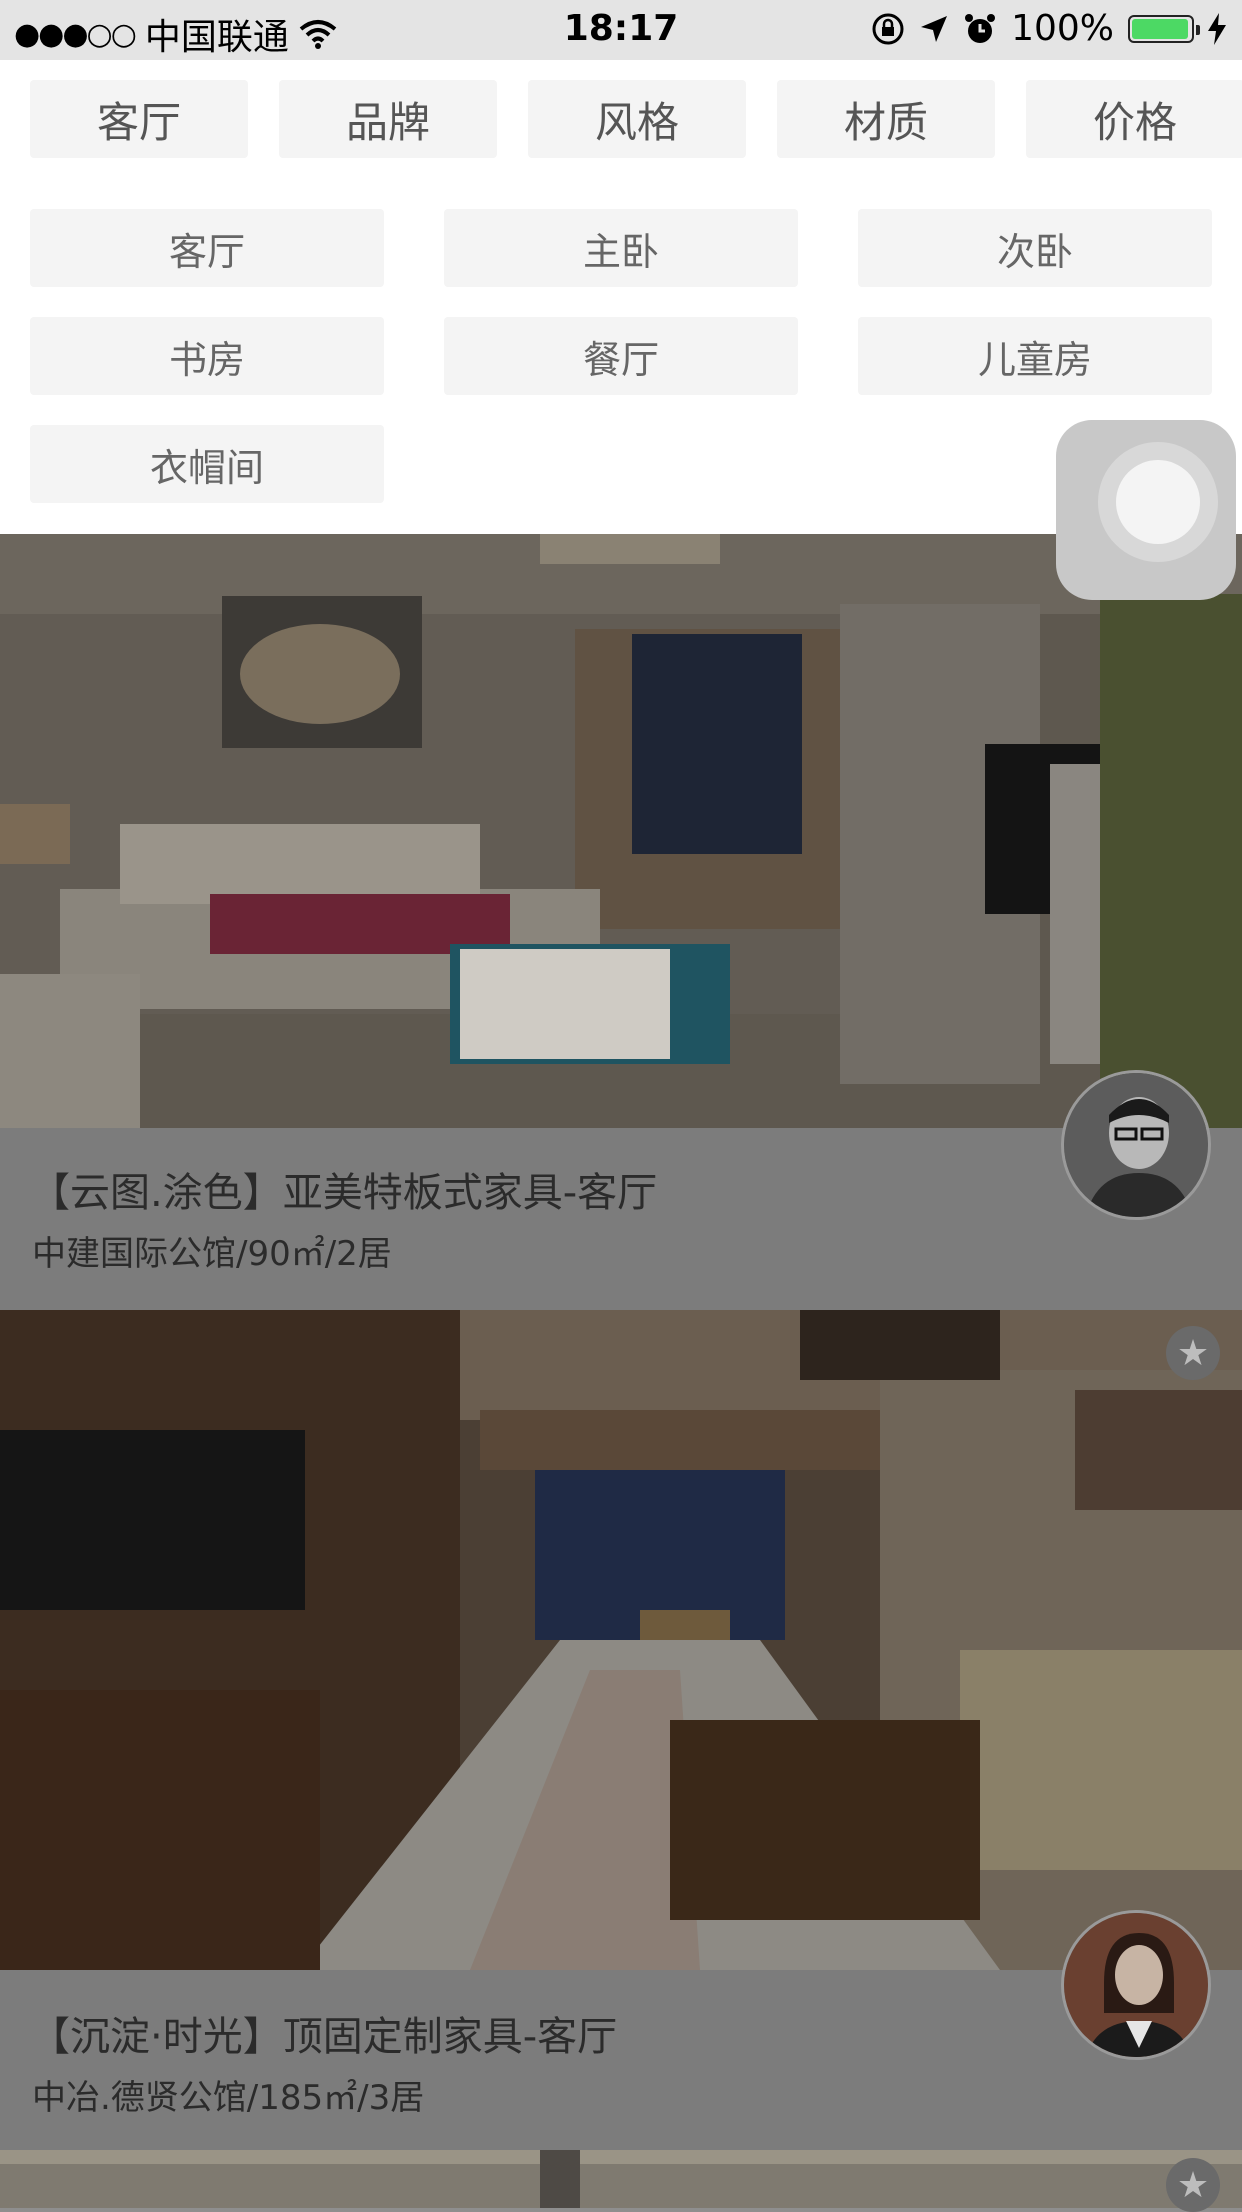 This screenshot has width=1242, height=2212. Describe the element at coordinates (1146, 510) in the screenshot. I see `assistive-touch-button` at that location.